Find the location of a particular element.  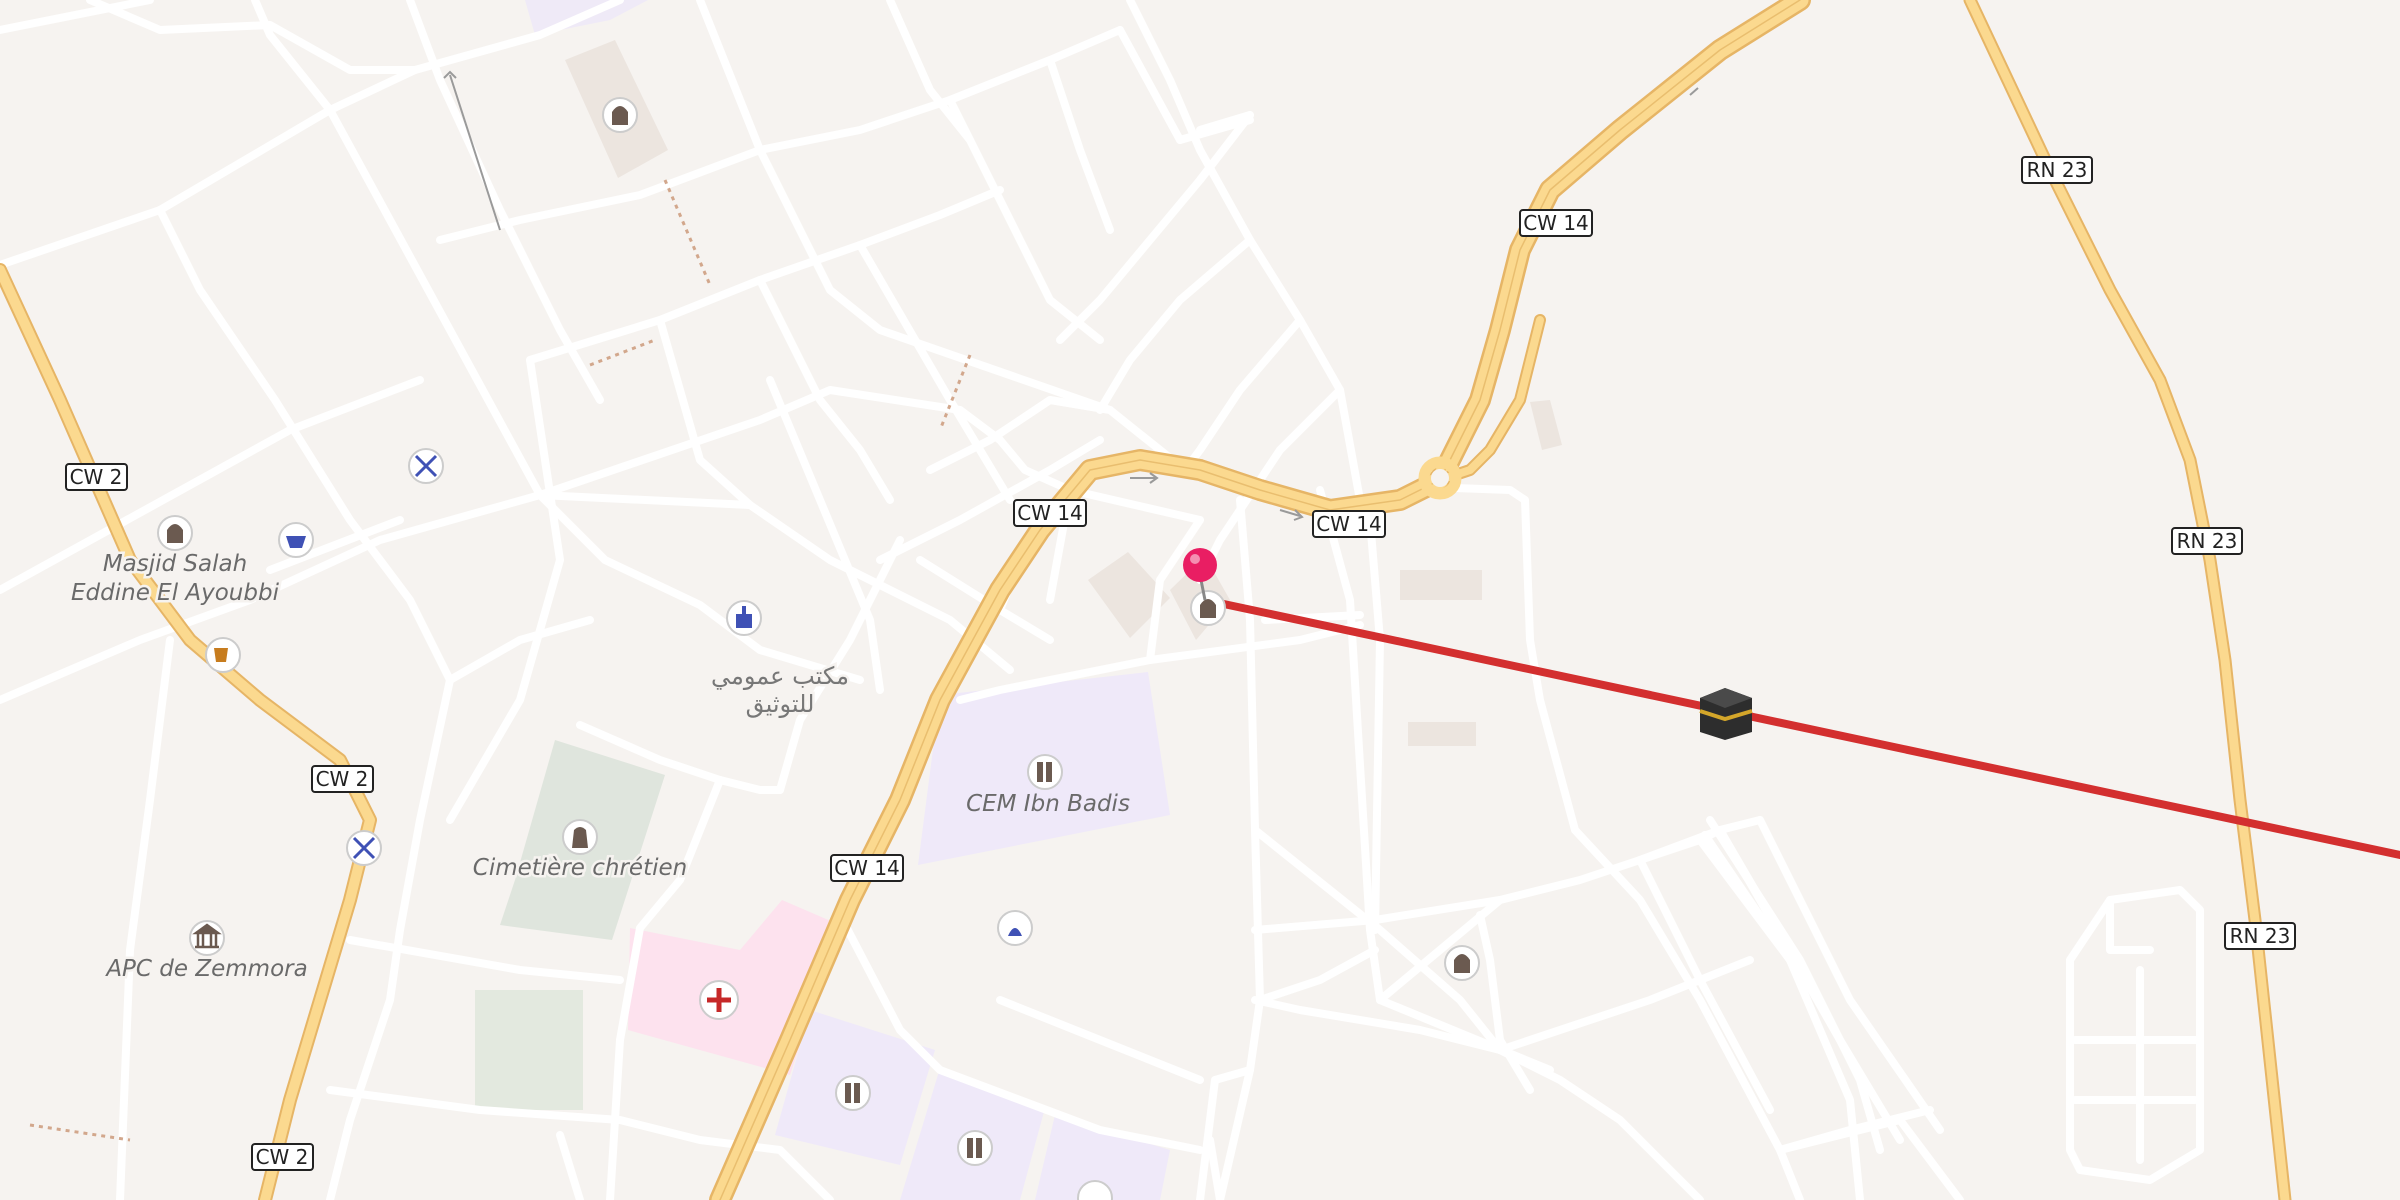

pharmacy-icon is located at coordinates (744, 618).